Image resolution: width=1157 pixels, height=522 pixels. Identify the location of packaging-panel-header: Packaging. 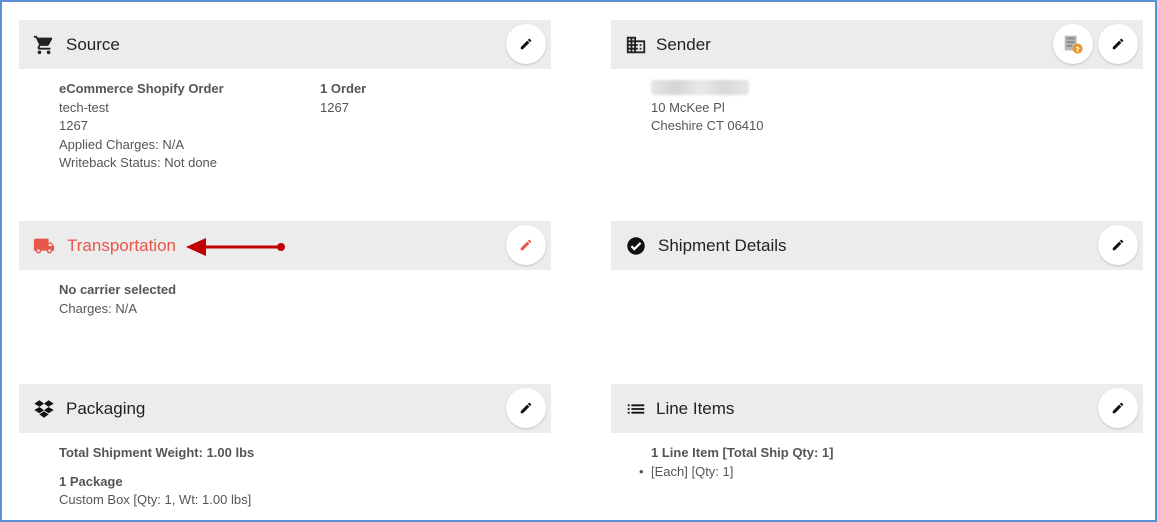
(285, 408).